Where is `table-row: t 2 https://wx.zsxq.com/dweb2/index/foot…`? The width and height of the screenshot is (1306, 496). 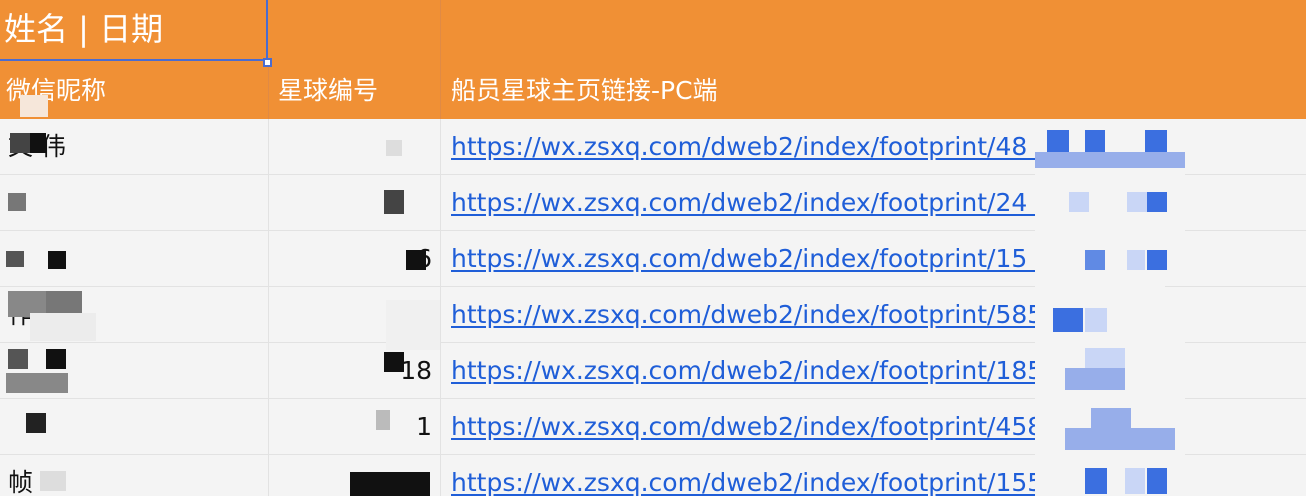
table-row: t 2 https://wx.zsxq.com/dweb2/index/foot… is located at coordinates (653, 203).